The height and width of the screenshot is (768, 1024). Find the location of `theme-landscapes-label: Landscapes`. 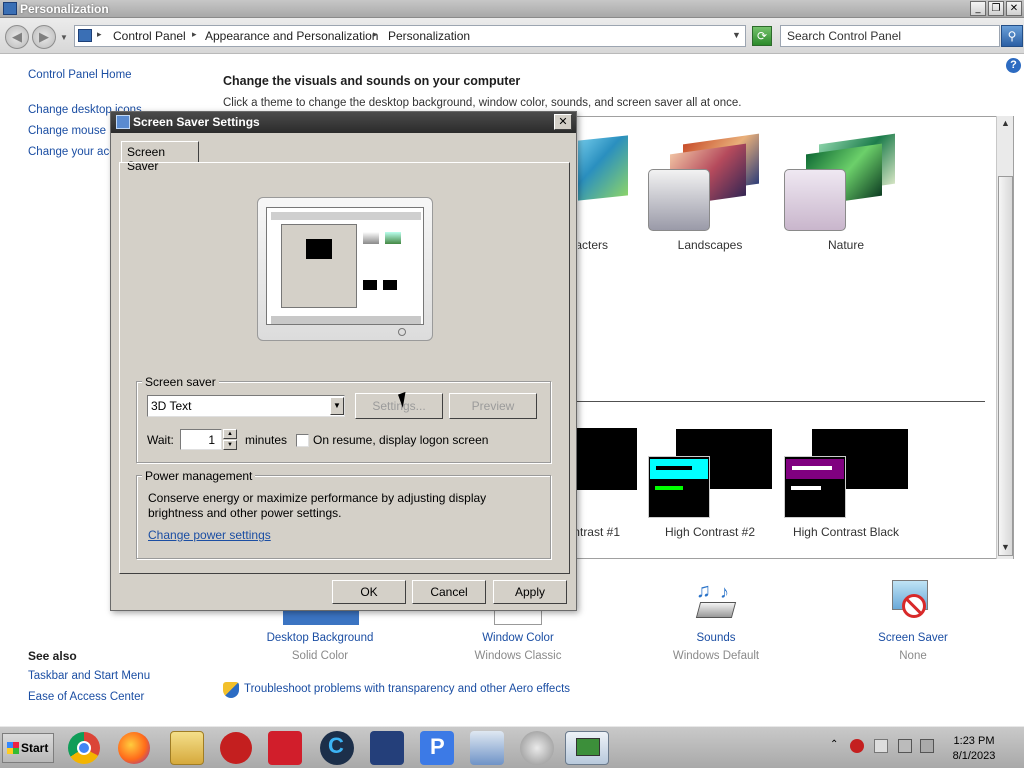

theme-landscapes-label: Landscapes is located at coordinates (710, 245).